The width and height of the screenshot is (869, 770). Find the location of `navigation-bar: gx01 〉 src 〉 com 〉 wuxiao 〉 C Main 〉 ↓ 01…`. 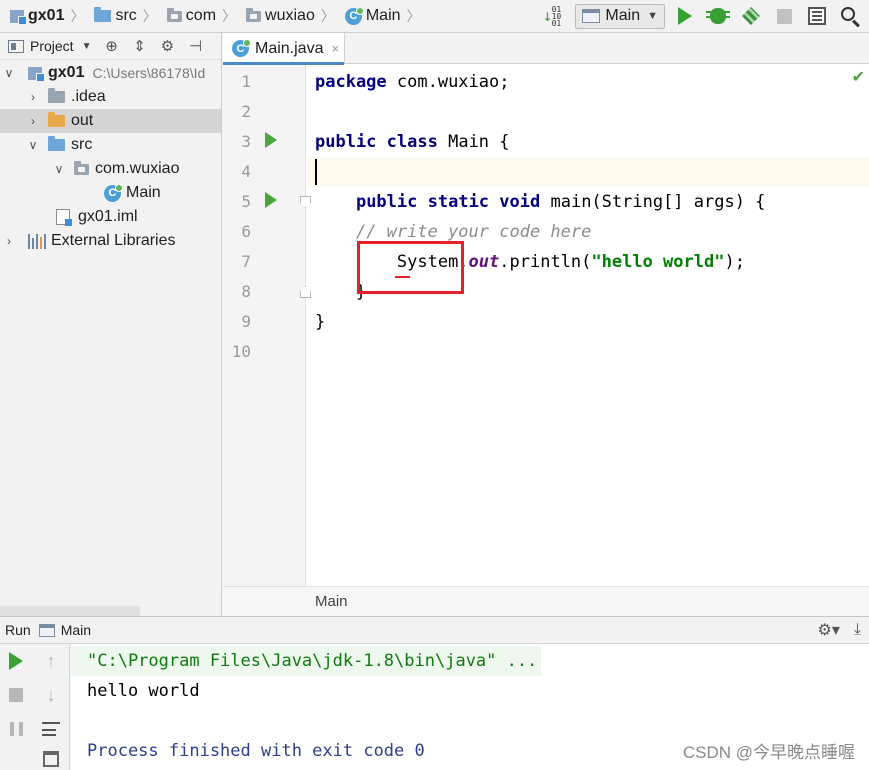

navigation-bar: gx01 〉 src 〉 com 〉 wuxiao 〉 C Main 〉 ↓ 01… is located at coordinates (434, 16).